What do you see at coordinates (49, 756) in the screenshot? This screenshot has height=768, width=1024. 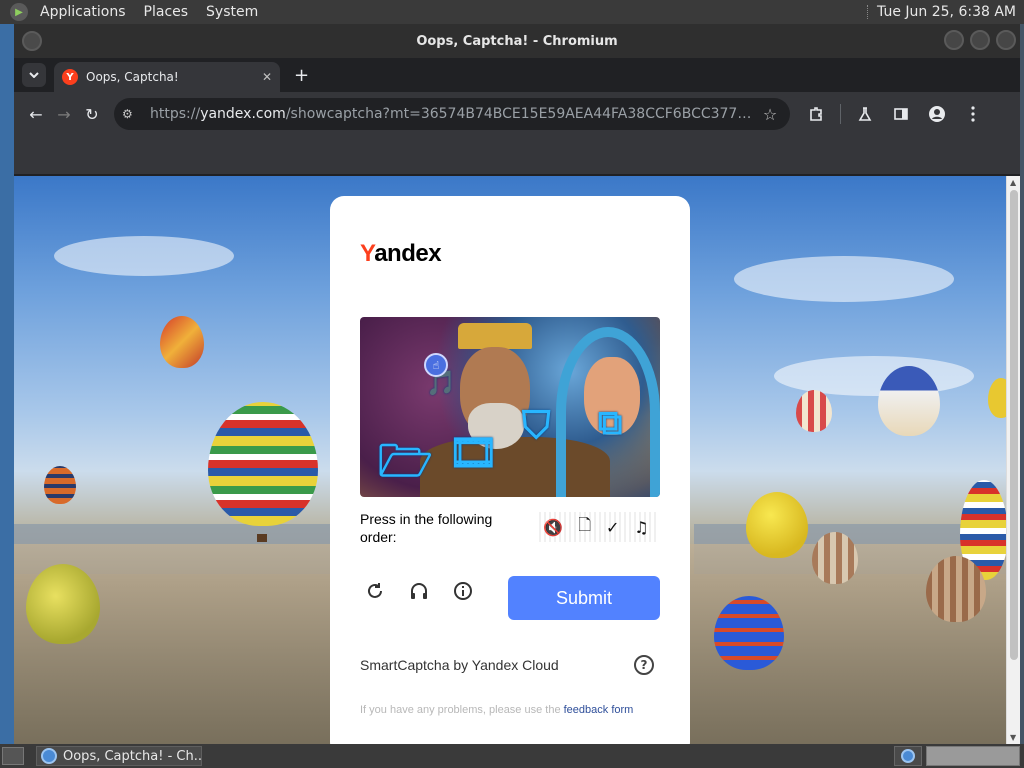 I see `chromium-icon` at bounding box center [49, 756].